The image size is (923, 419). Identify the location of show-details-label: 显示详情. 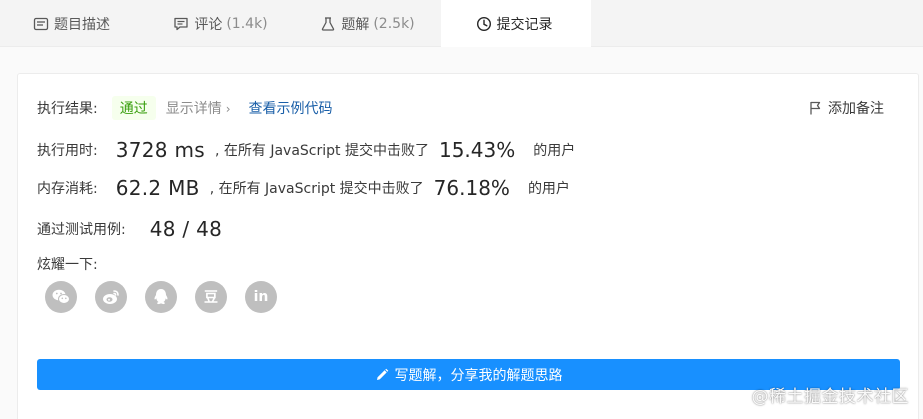
(193, 109).